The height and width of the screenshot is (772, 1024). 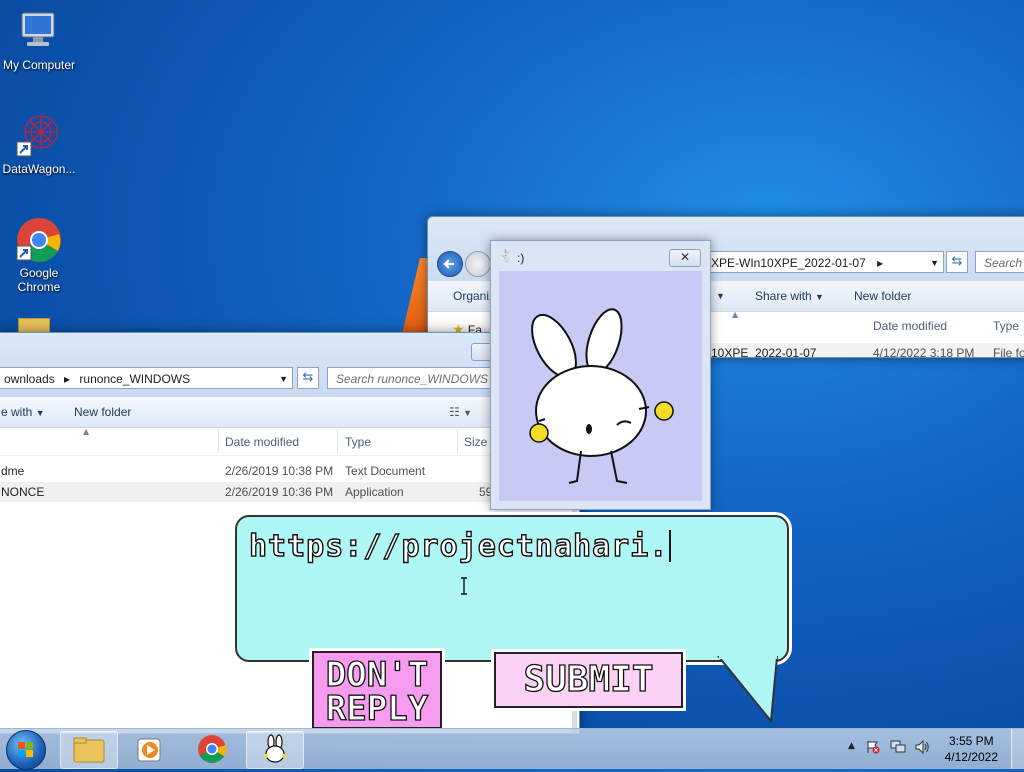 I want to click on taskbar-media-player-button, so click(x=150, y=749).